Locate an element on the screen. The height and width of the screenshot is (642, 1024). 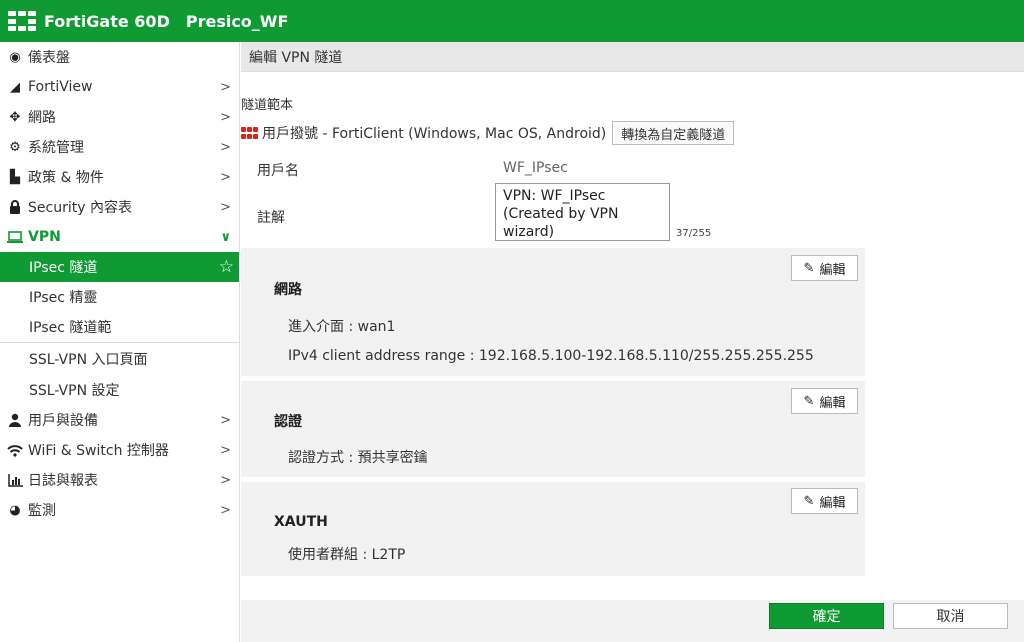
gear-icon: ⚙ is located at coordinates (15, 147).